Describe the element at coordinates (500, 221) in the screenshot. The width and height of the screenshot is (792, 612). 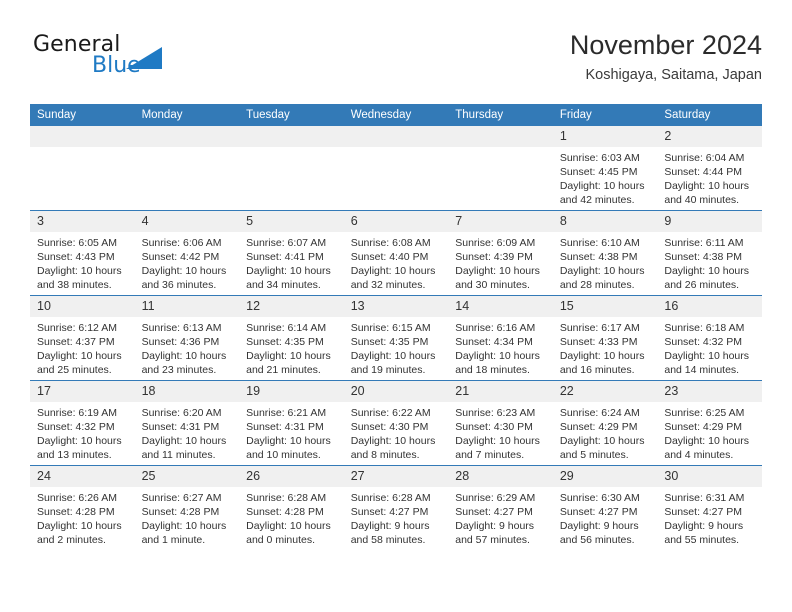
I see `day-number: 7` at that location.